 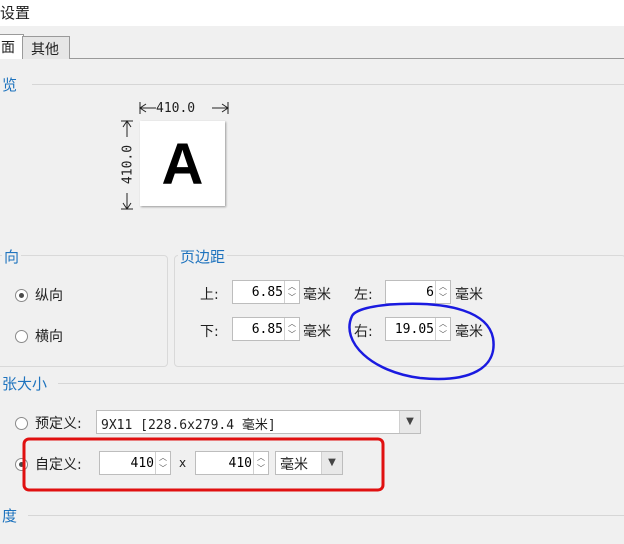 What do you see at coordinates (421, 341) in the screenshot?
I see `blue-circle-annotation` at bounding box center [421, 341].